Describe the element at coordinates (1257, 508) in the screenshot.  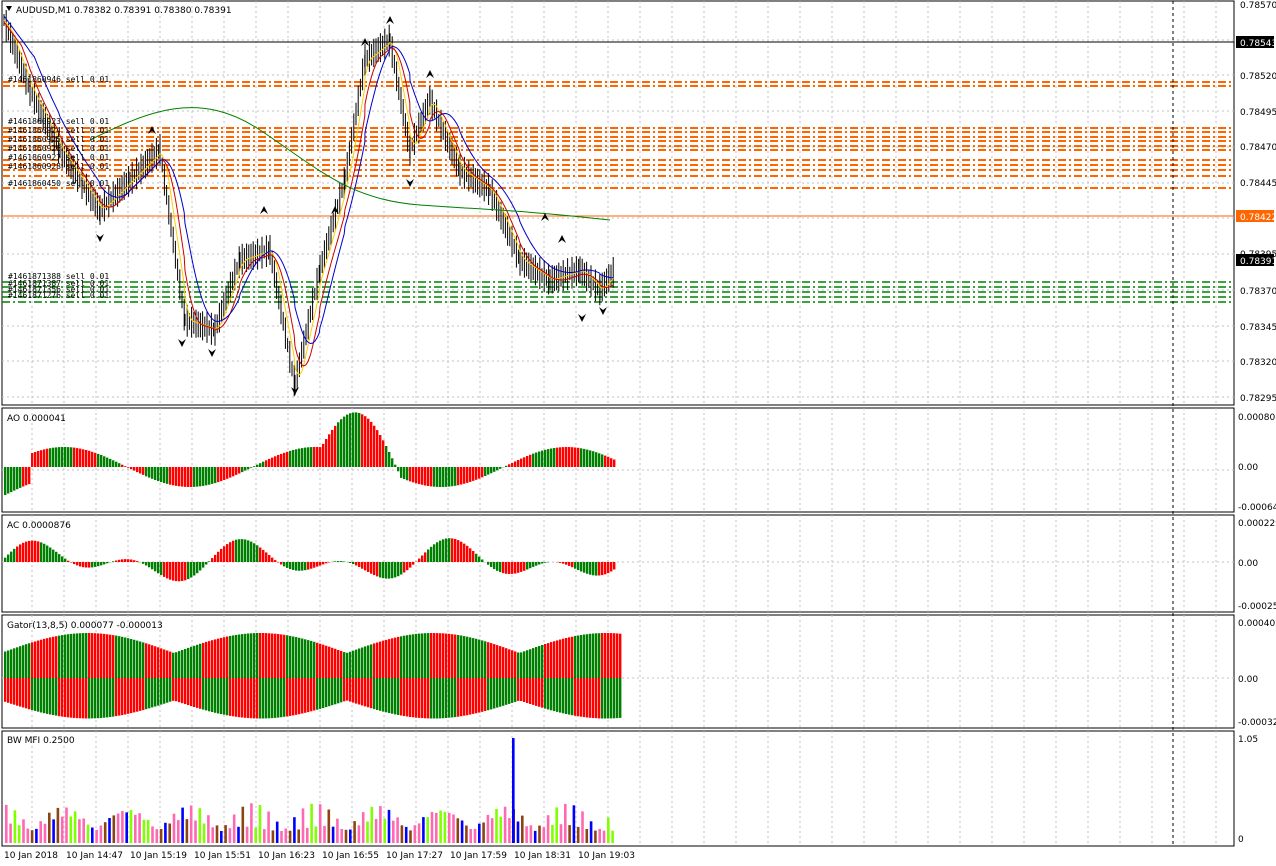
I see `ao-axis-bottom: -0.000647` at that location.